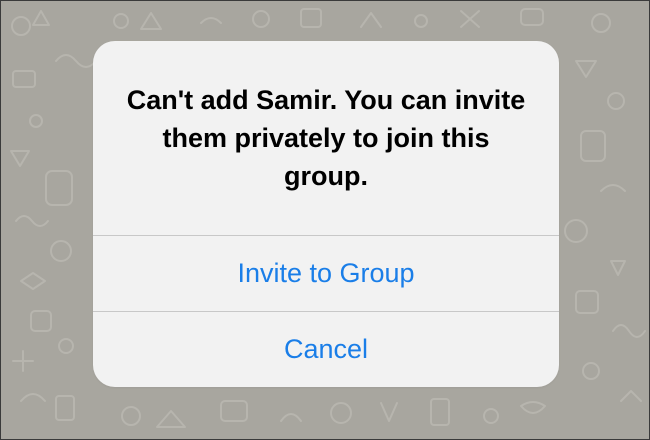  What do you see at coordinates (326, 273) in the screenshot?
I see `invite-to-group-button: Invite to Group` at bounding box center [326, 273].